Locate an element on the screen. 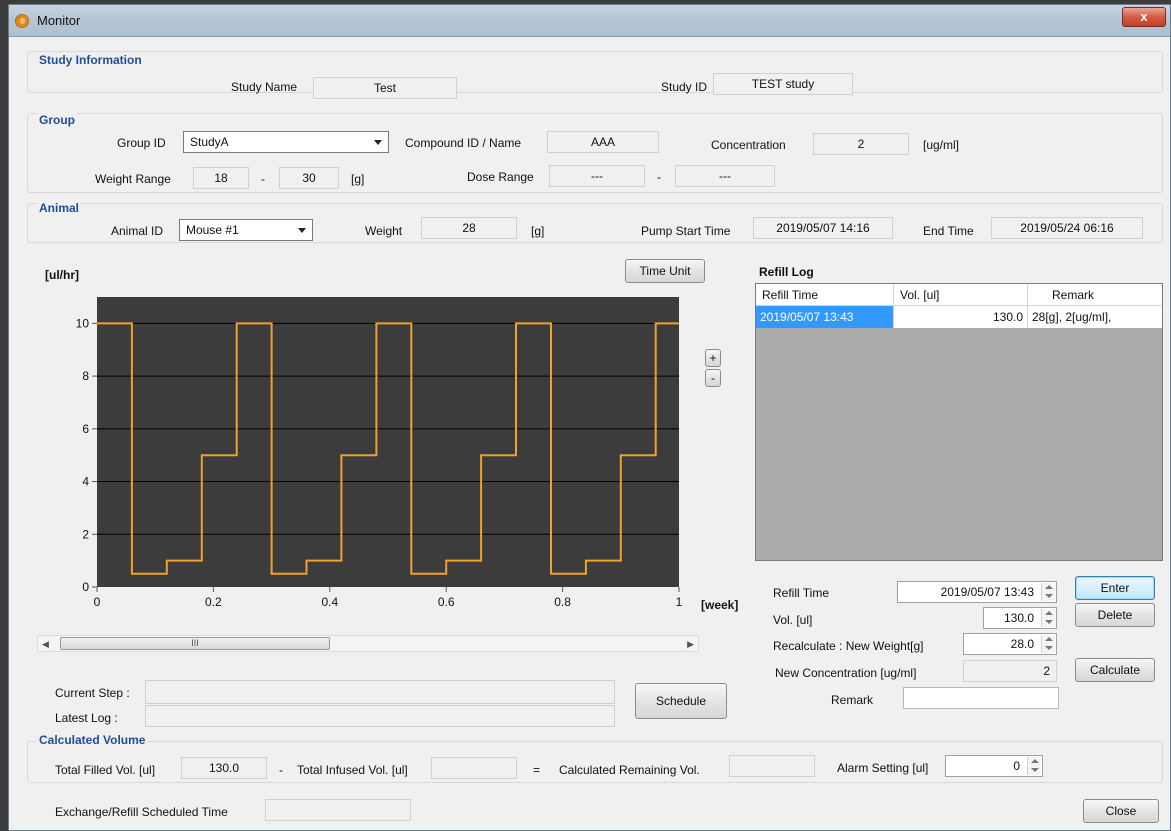 The height and width of the screenshot is (831, 1171). col-vol: Vol. [ul] is located at coordinates (961, 295).